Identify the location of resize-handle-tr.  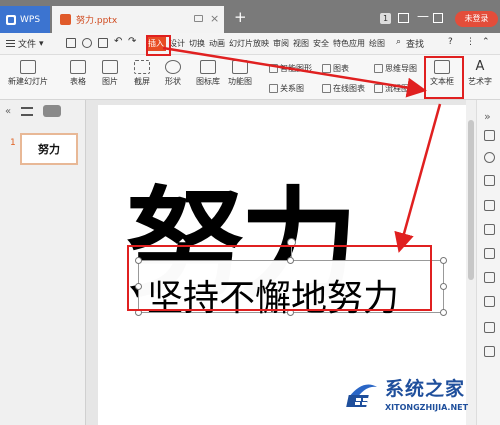
(443, 260).